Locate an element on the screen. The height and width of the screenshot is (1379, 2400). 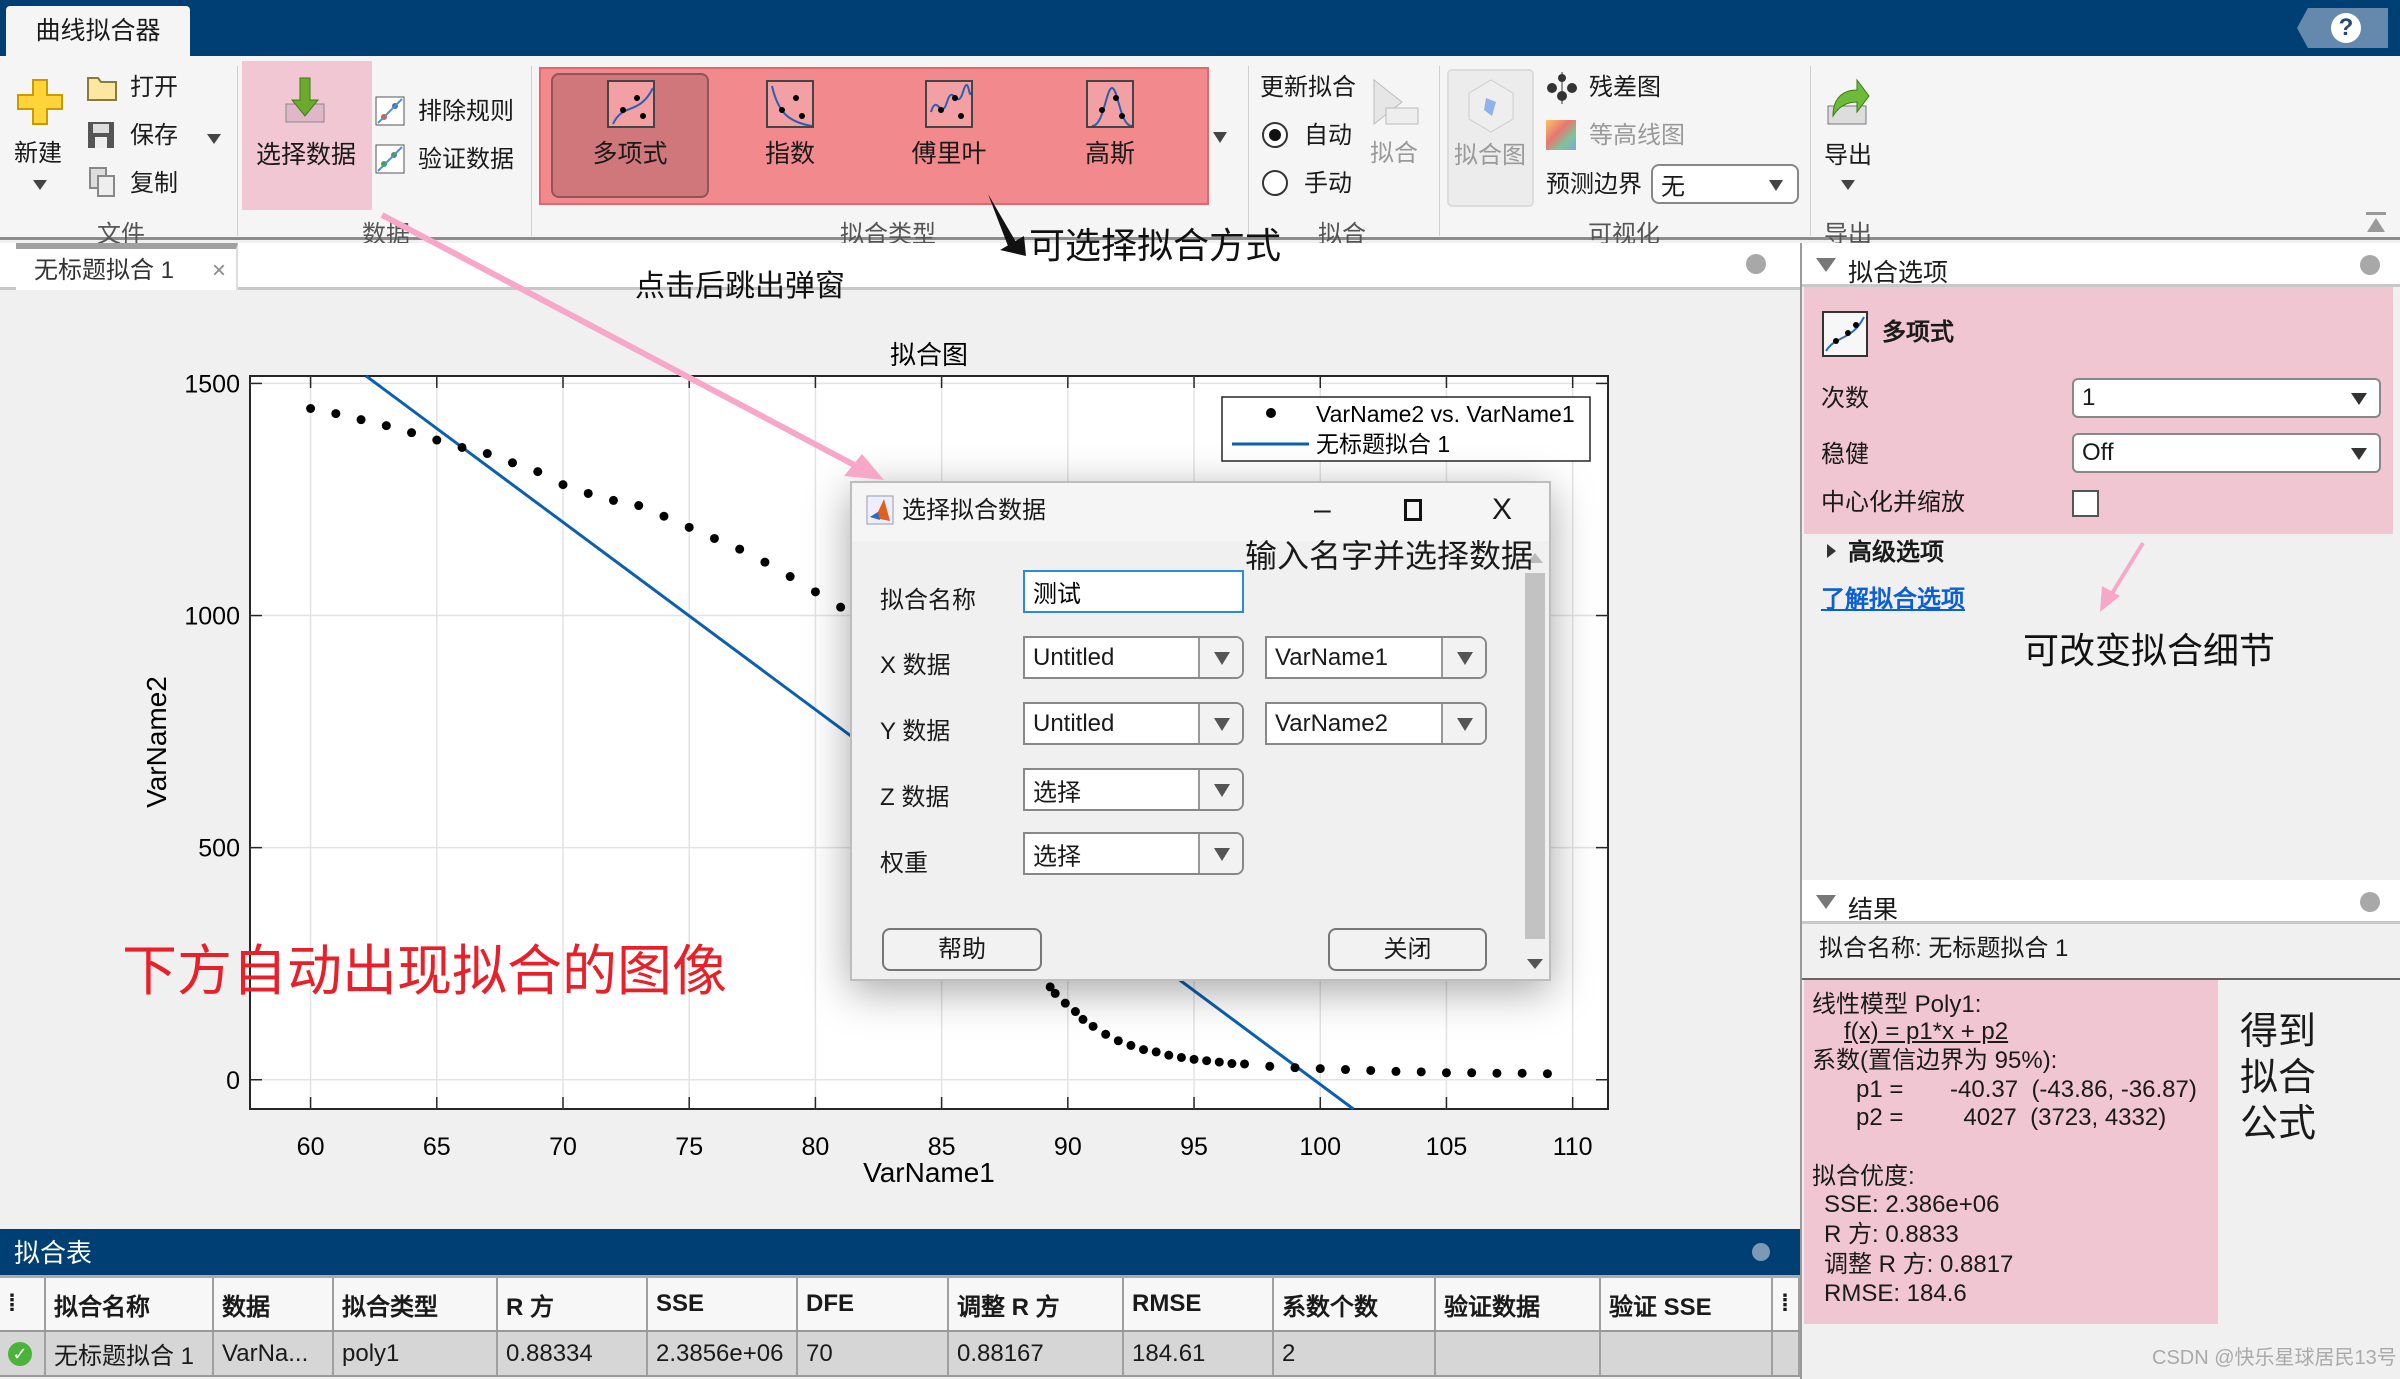
polynomial-icon is located at coordinates (1845, 334).